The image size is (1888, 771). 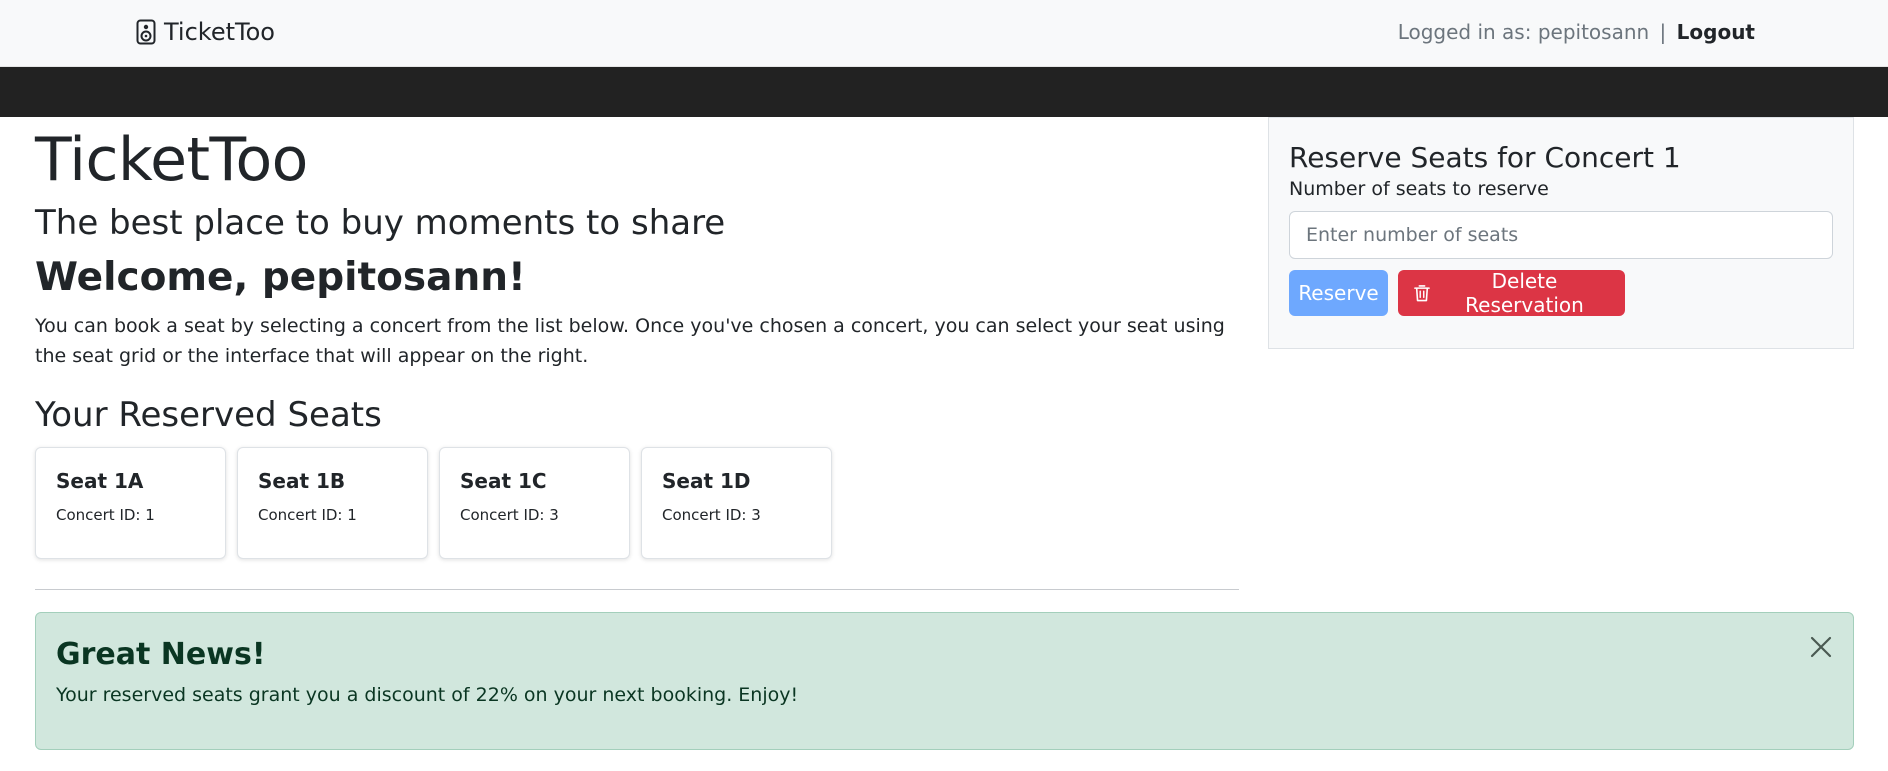 I want to click on user-info: Logged in as: pepitosann | Logout, so click(x=1576, y=32).